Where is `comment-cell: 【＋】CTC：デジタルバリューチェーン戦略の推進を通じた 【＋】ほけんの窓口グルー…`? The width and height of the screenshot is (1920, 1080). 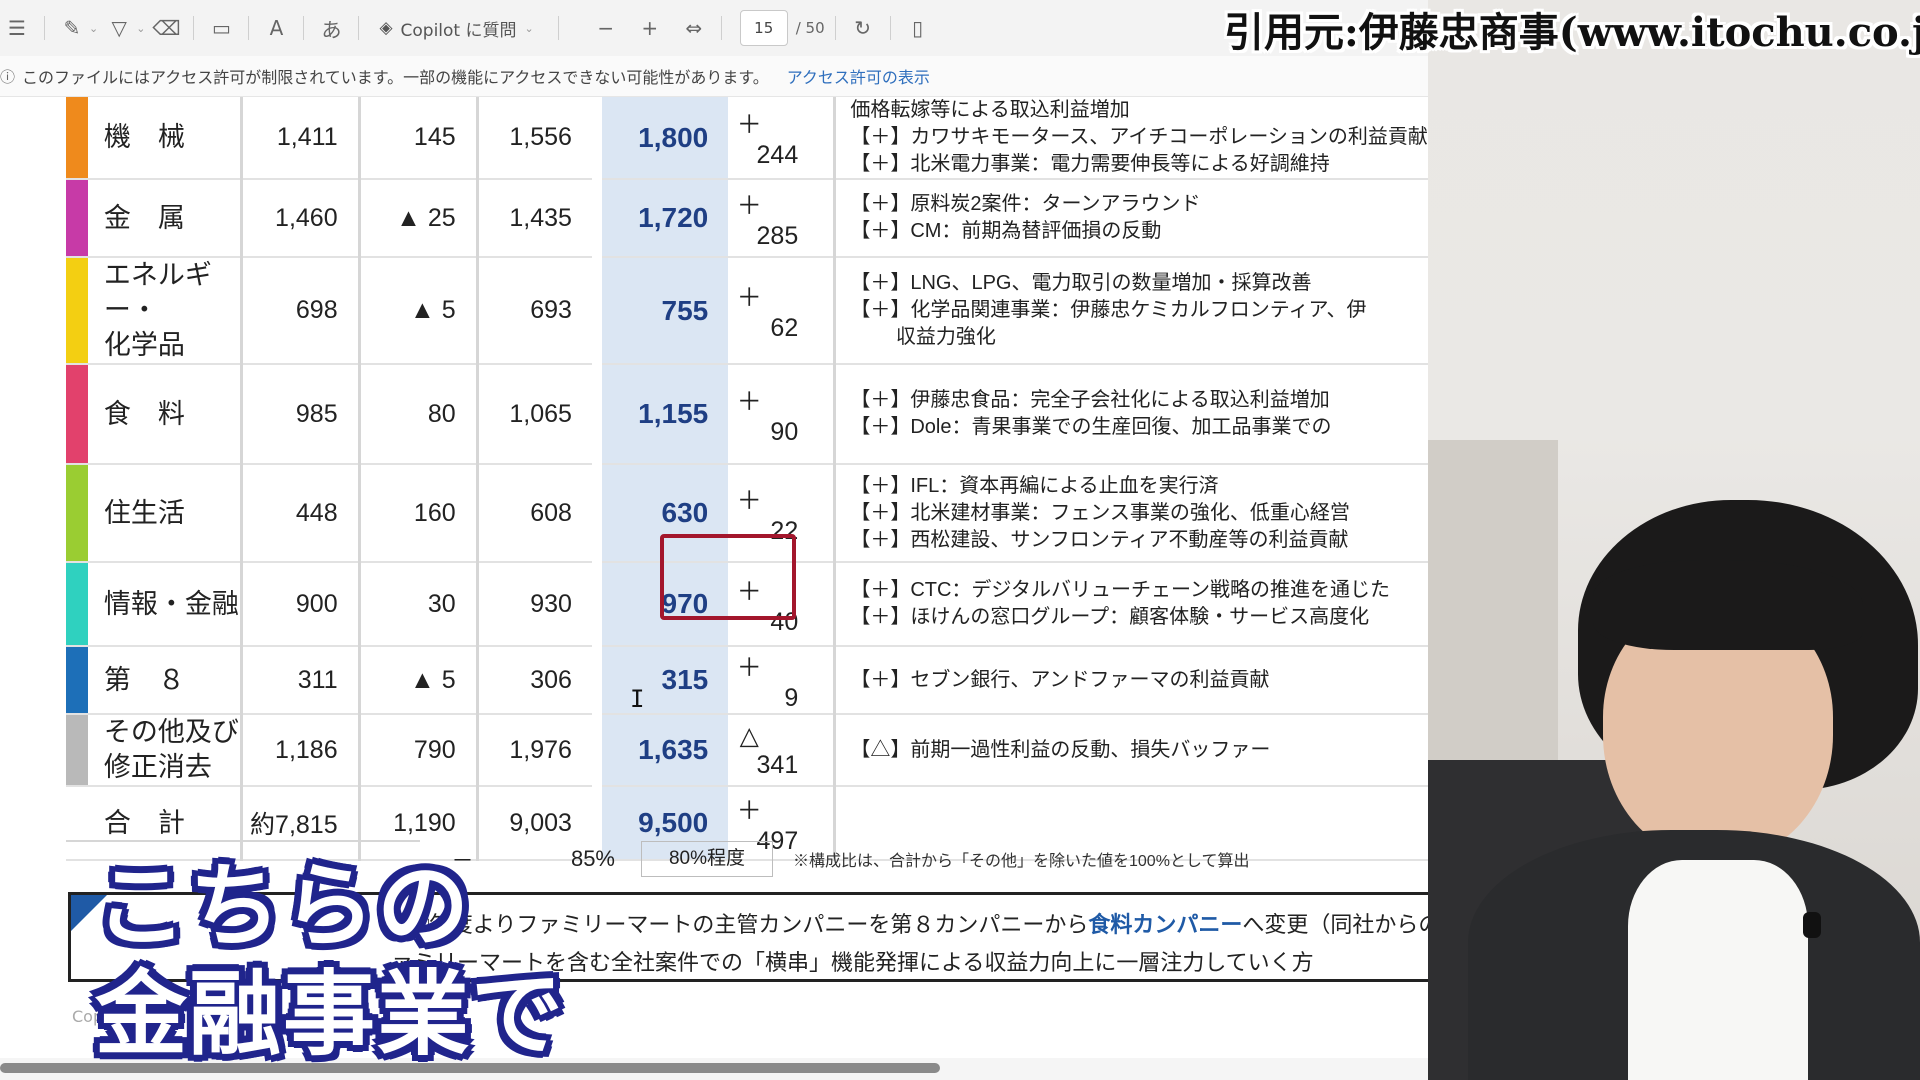 comment-cell: 【＋】CTC：デジタルバリューチェーン戦略の推進を通じた 【＋】ほけんの窓口グルー… is located at coordinates (1131, 604).